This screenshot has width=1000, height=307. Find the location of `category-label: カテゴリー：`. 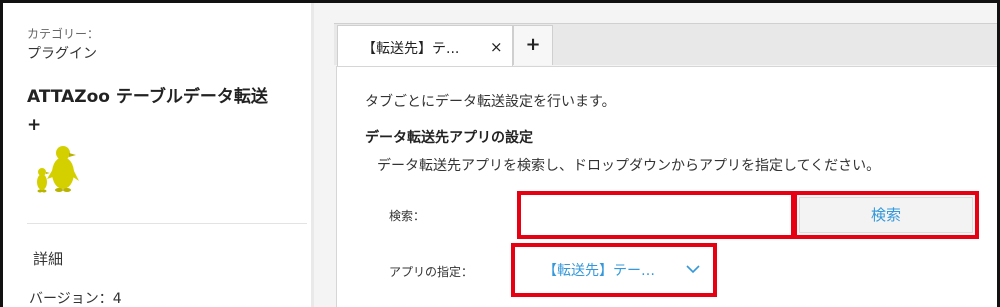

category-label: カテゴリー： is located at coordinates (63, 34).